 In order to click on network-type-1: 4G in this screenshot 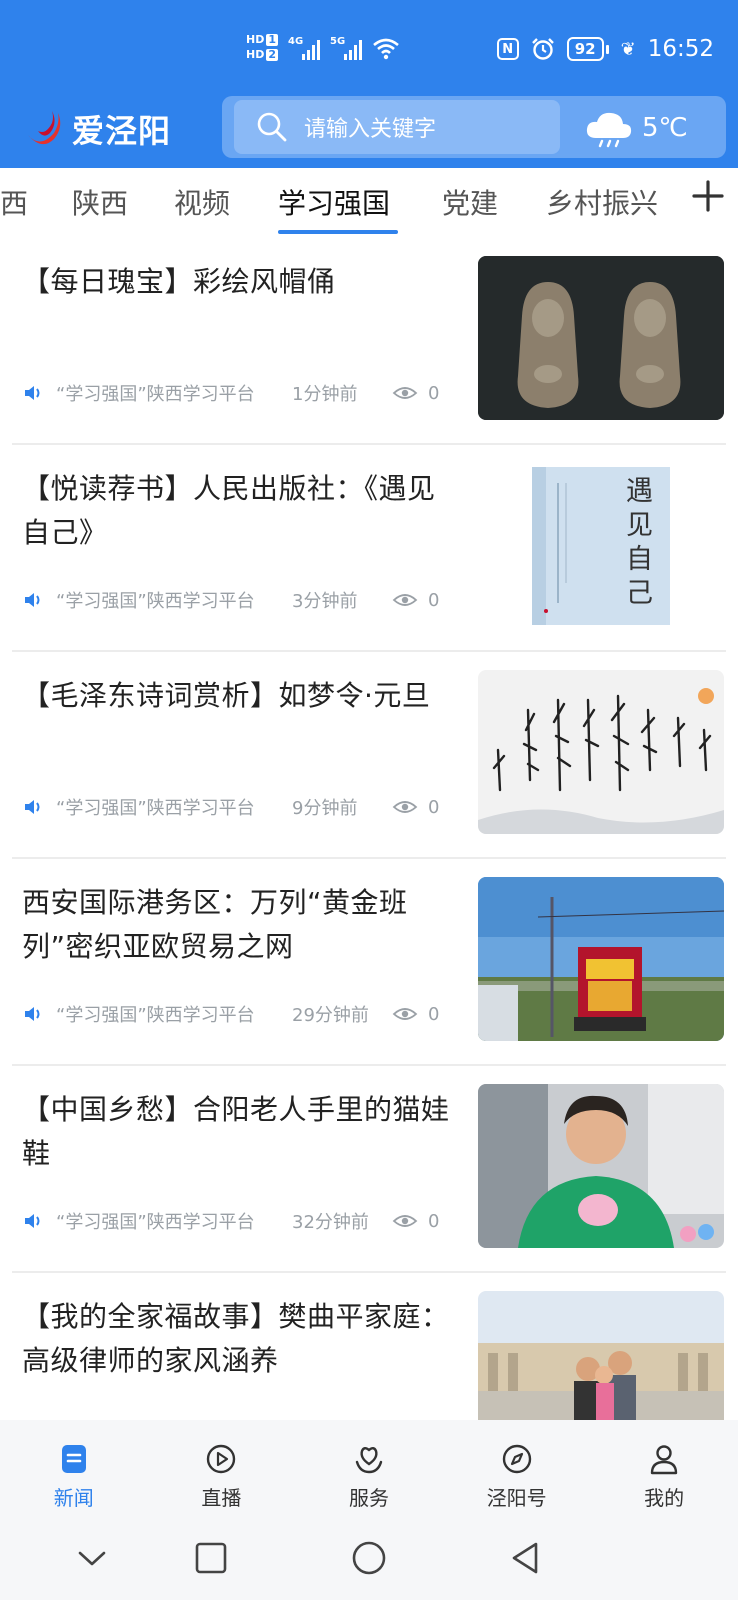, I will do `click(296, 41)`.